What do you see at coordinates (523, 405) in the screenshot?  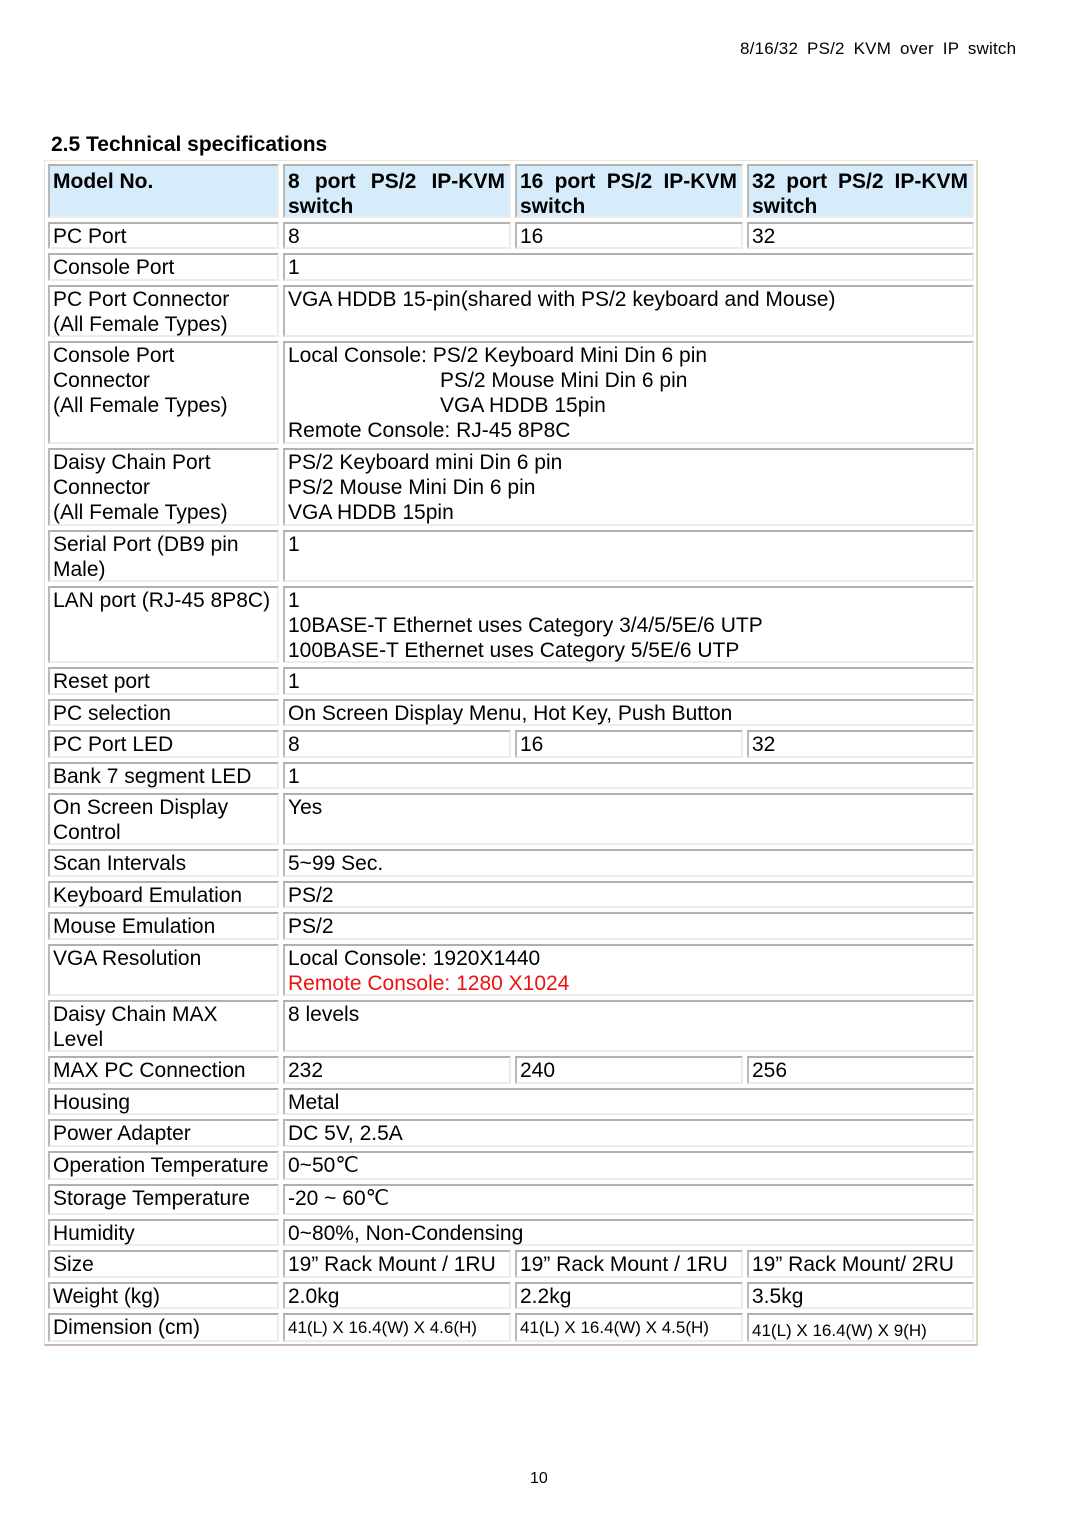 I see `cell-line: VGA HDDB 15pin` at bounding box center [523, 405].